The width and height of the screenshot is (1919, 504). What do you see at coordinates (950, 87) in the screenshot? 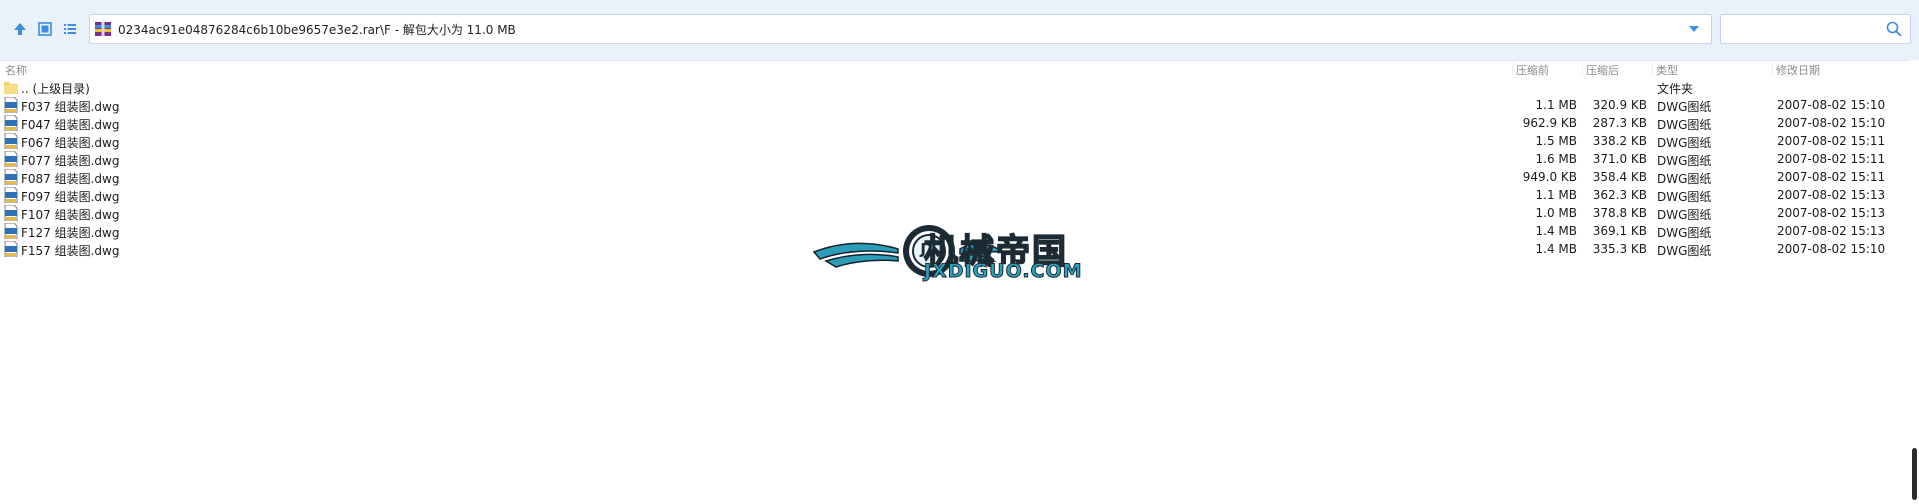
I see `list-item-parent: .. (上级目录) 文件夹` at bounding box center [950, 87].